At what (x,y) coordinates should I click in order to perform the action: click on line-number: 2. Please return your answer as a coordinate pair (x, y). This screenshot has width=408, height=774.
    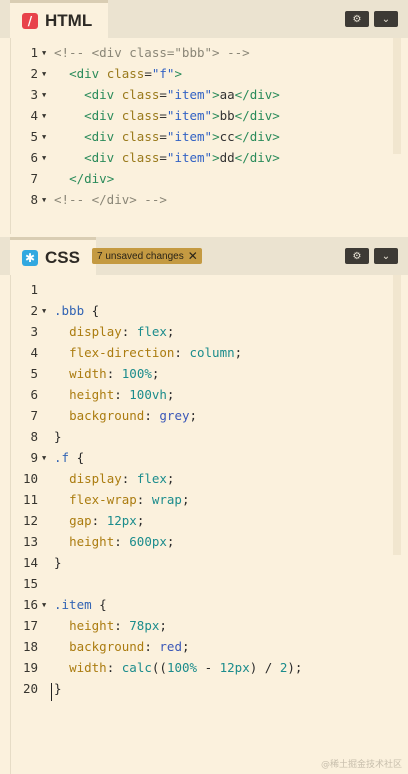
    Looking at the image, I should click on (34, 73).